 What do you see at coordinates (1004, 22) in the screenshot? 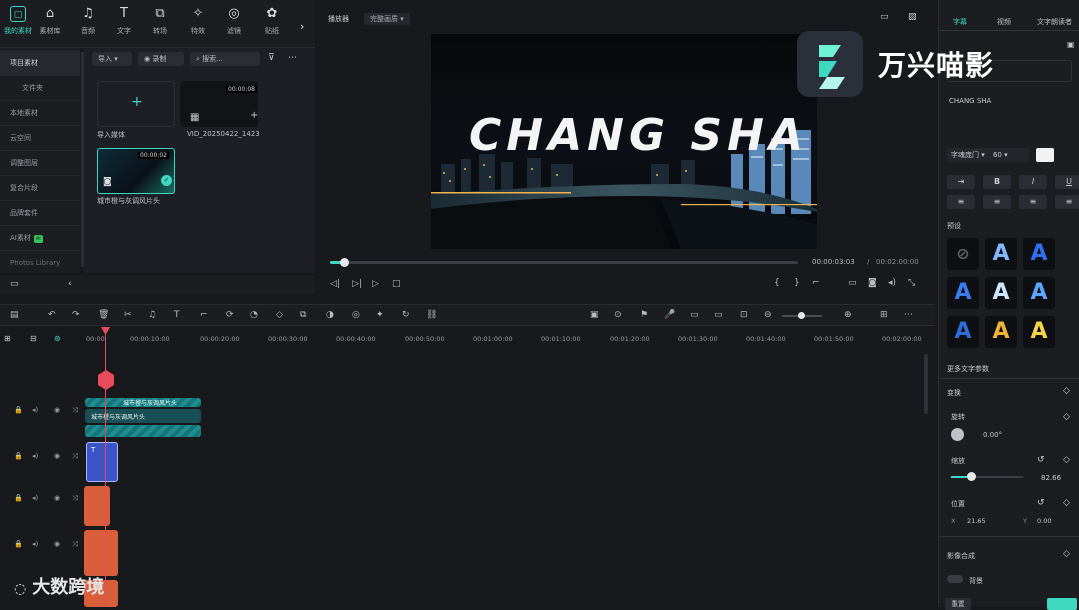
I see `tab-video: 视频` at bounding box center [1004, 22].